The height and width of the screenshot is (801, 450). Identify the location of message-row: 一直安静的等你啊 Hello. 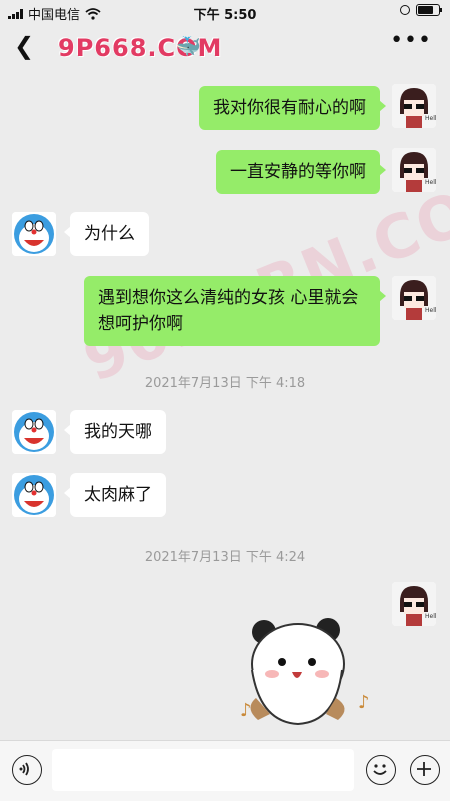
(225, 172).